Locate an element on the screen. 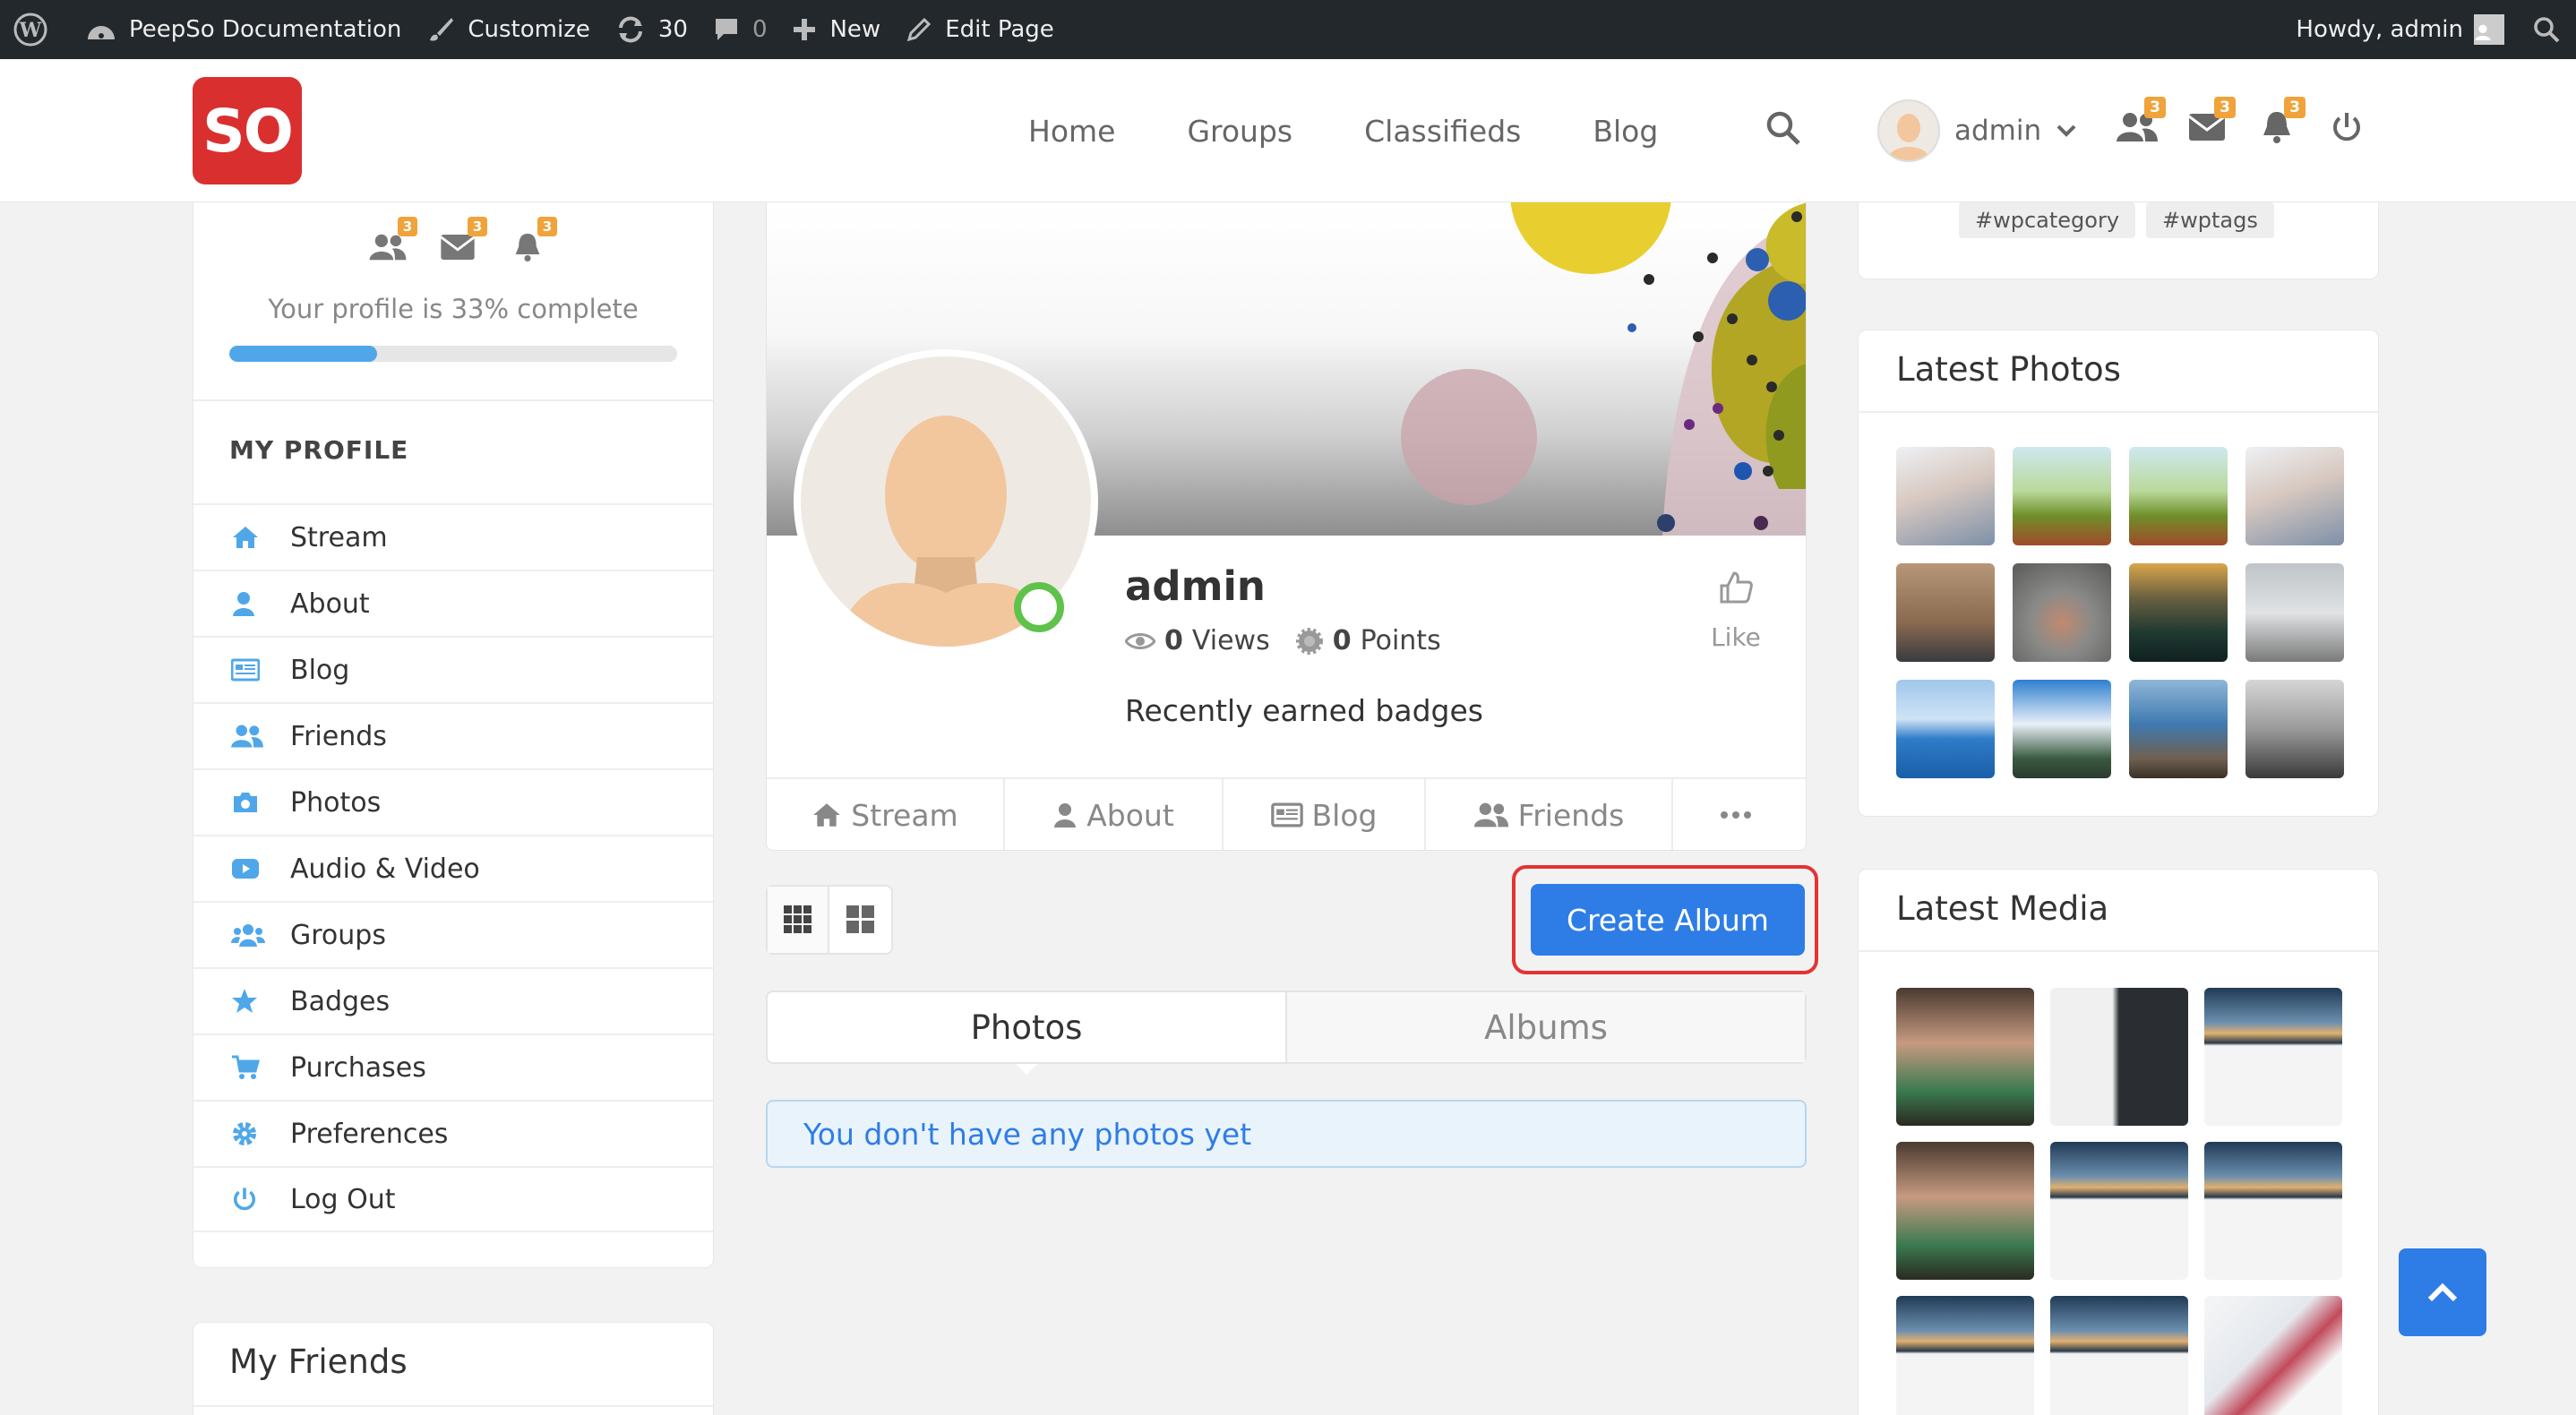  cart-icon is located at coordinates (246, 1067).